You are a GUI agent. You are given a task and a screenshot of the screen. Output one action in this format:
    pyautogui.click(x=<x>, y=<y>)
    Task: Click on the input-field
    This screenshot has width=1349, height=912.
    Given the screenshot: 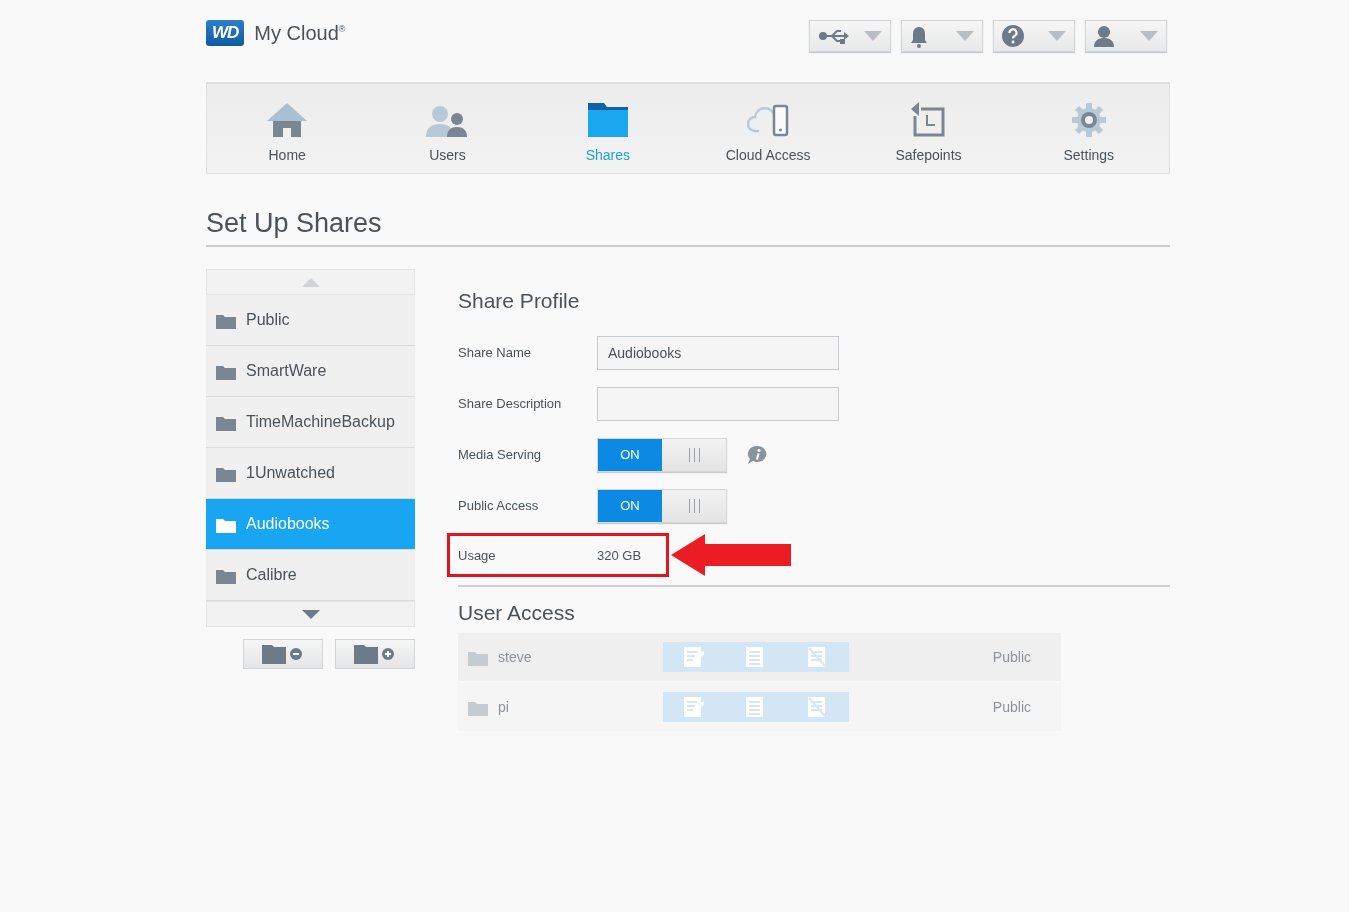 What is the action you would take?
    pyautogui.click(x=718, y=403)
    